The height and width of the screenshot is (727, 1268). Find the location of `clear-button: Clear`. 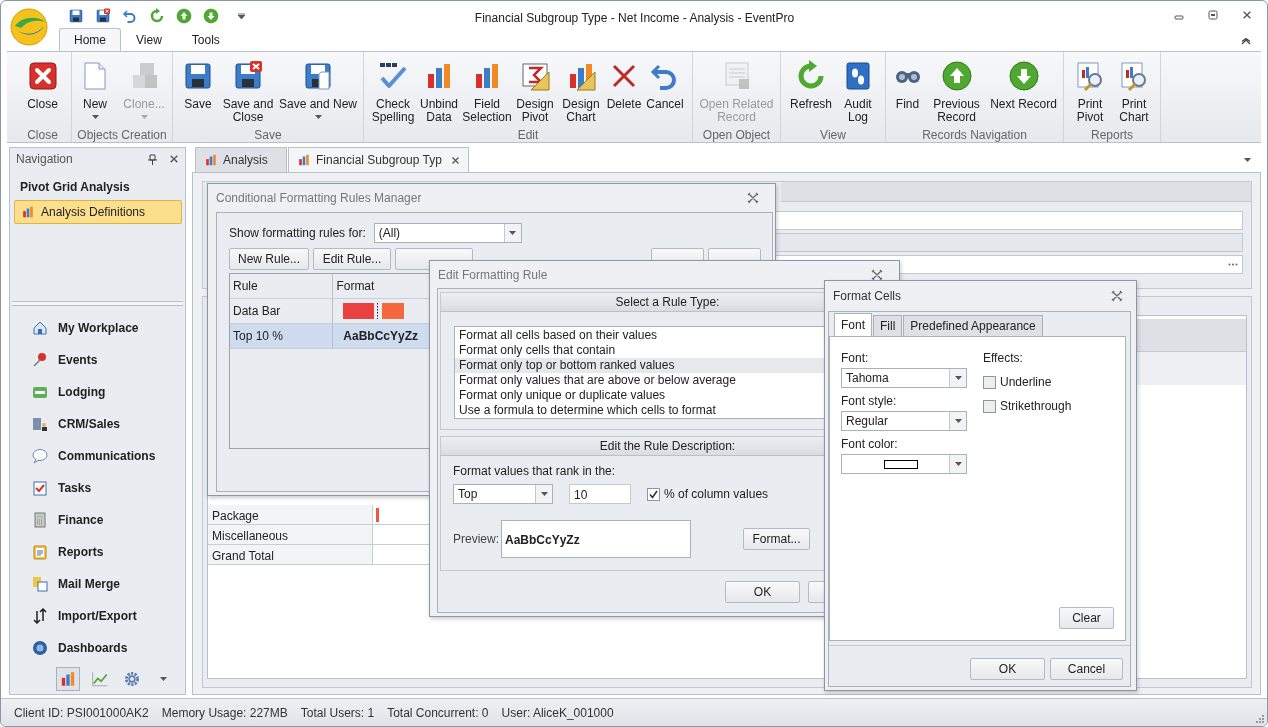

clear-button: Clear is located at coordinates (1086, 618).